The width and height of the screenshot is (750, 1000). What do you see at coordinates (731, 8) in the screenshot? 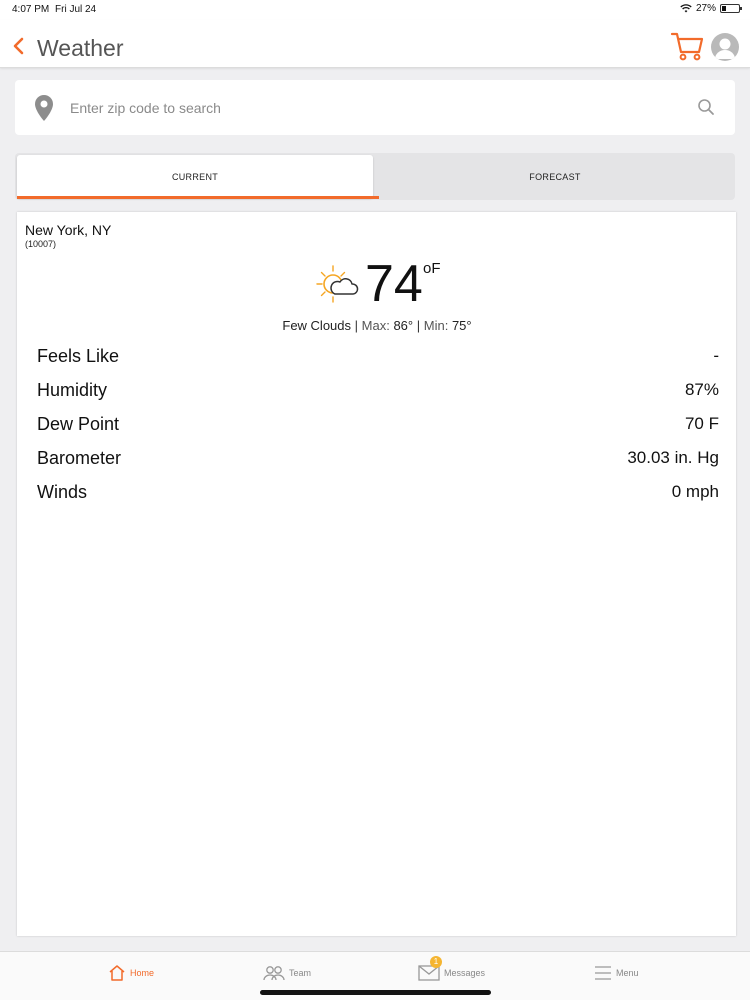
I see `battery-icon` at bounding box center [731, 8].